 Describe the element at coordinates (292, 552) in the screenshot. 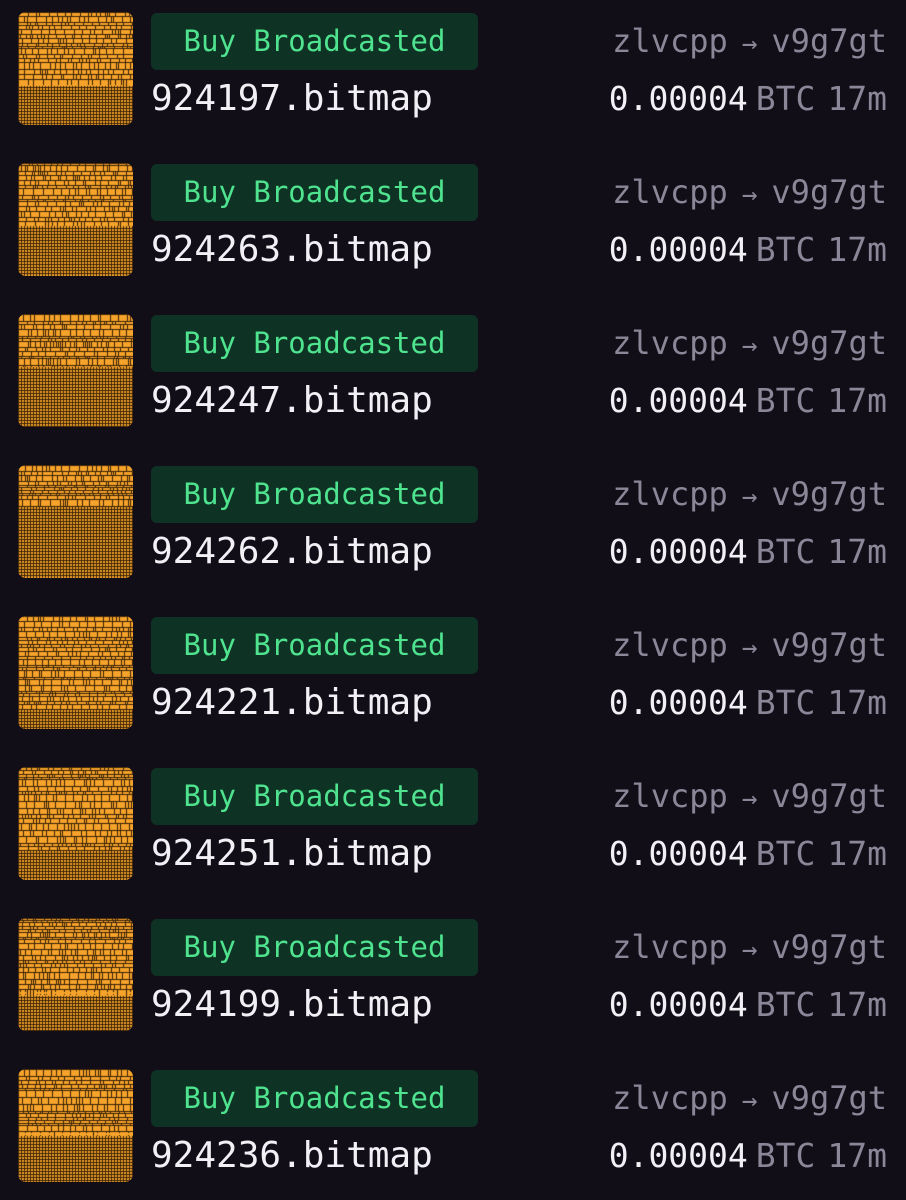

I see `bitmap-name: 924262.bitmap` at that location.